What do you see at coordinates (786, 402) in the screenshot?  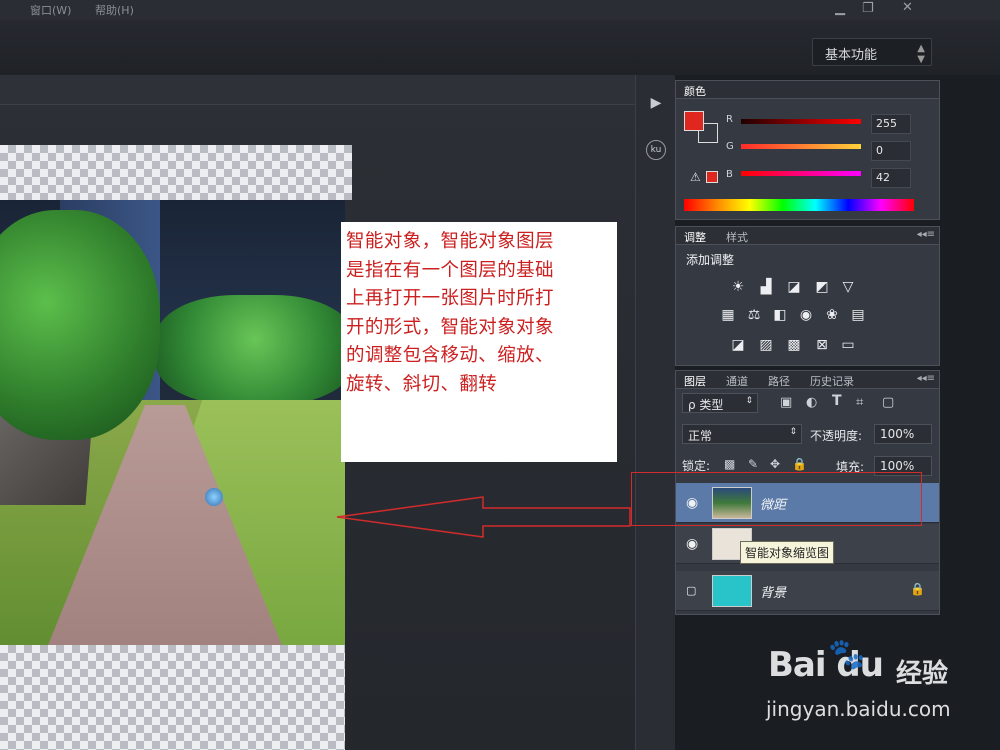 I see `pixel-filter-icon: ▣` at bounding box center [786, 402].